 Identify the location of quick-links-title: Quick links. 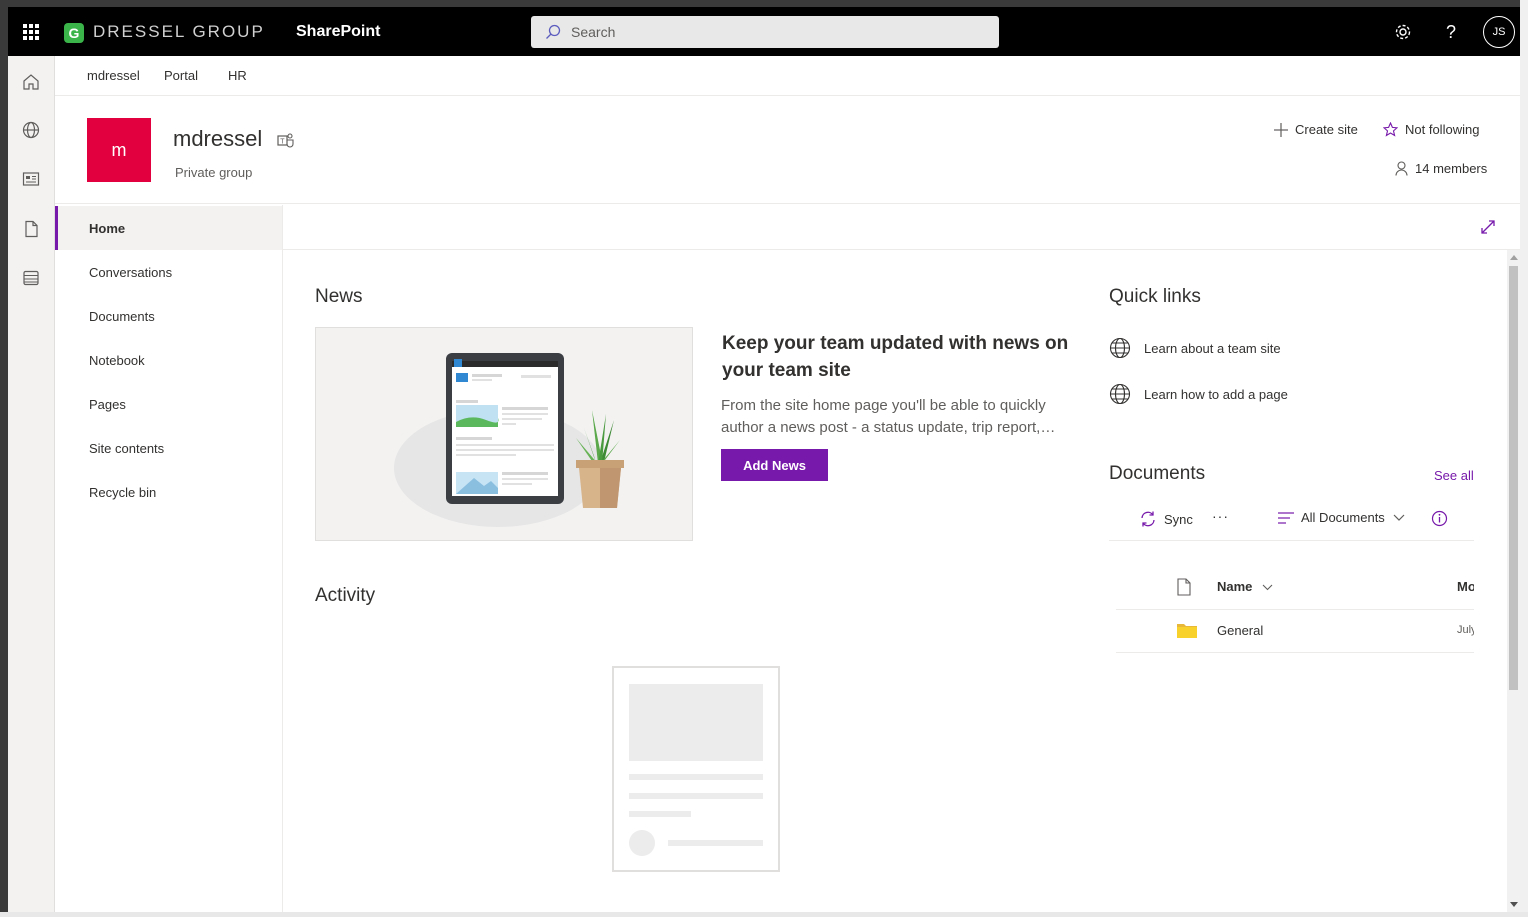
(1155, 296).